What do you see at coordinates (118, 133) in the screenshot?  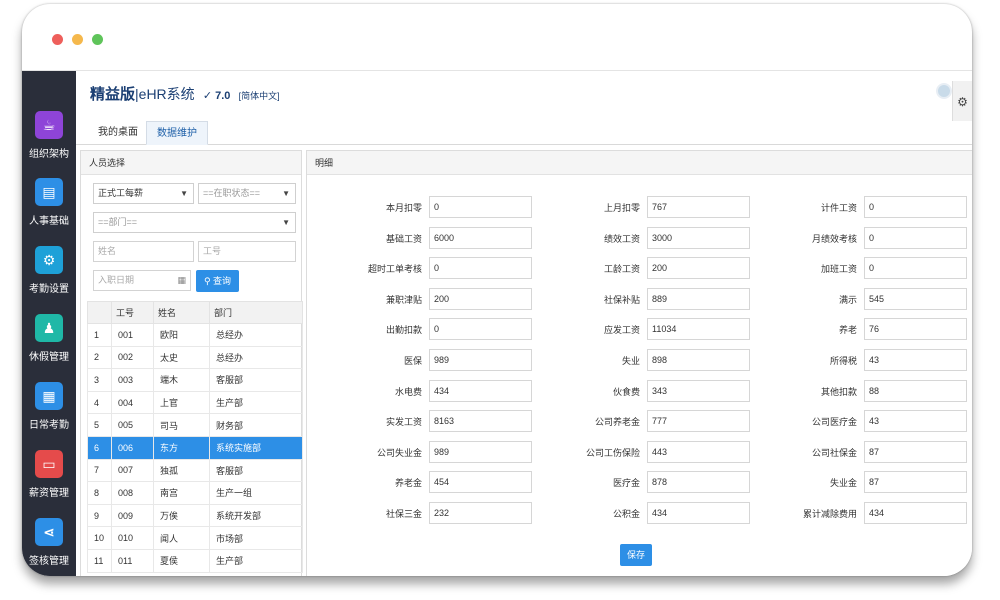 I see `tab-my-desktop: 我的桌面` at bounding box center [118, 133].